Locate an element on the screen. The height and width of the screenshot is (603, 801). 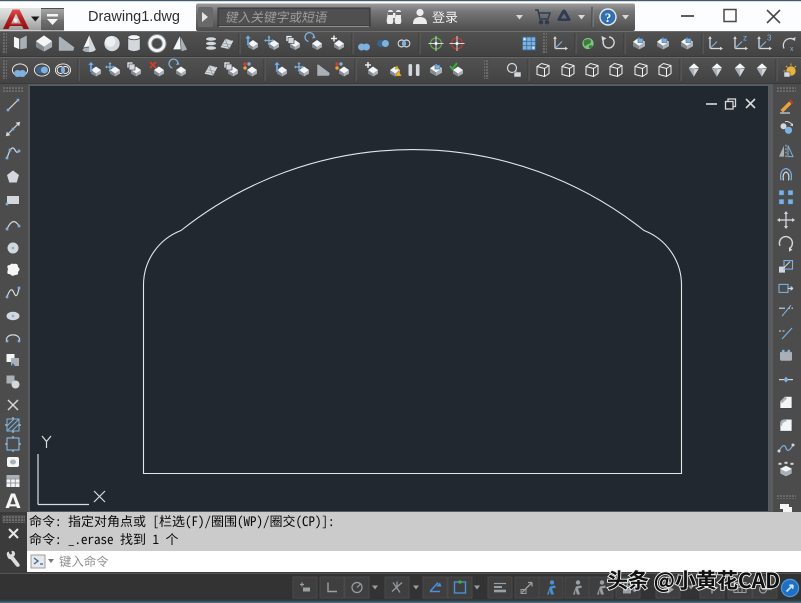
svg-text: z is located at coordinates (745, 38).